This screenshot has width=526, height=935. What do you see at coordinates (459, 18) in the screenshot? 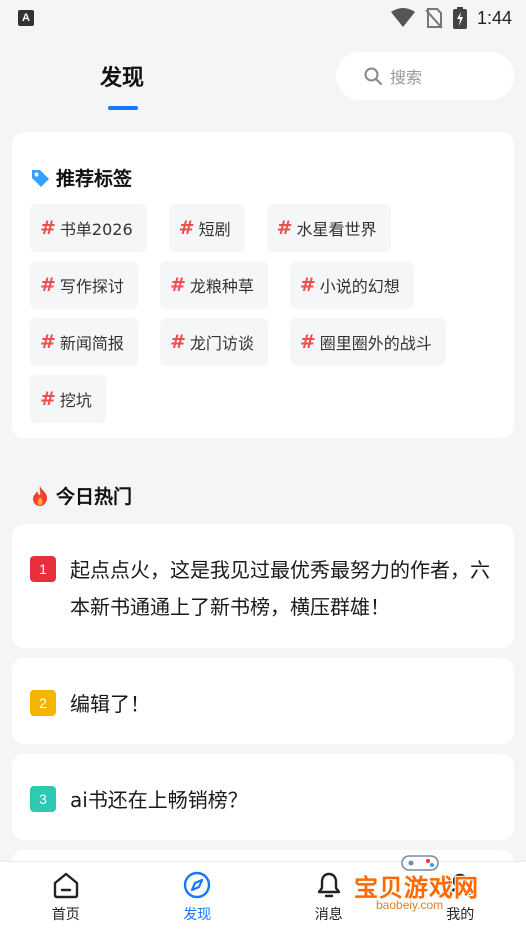
I see `battery-charging-icon` at bounding box center [459, 18].